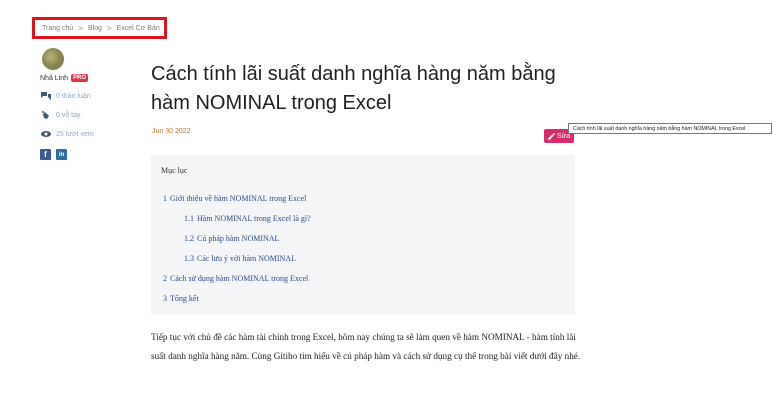 This screenshot has height=400, width=775. What do you see at coordinates (165, 278) in the screenshot?
I see `toc-item-number: 2` at bounding box center [165, 278].